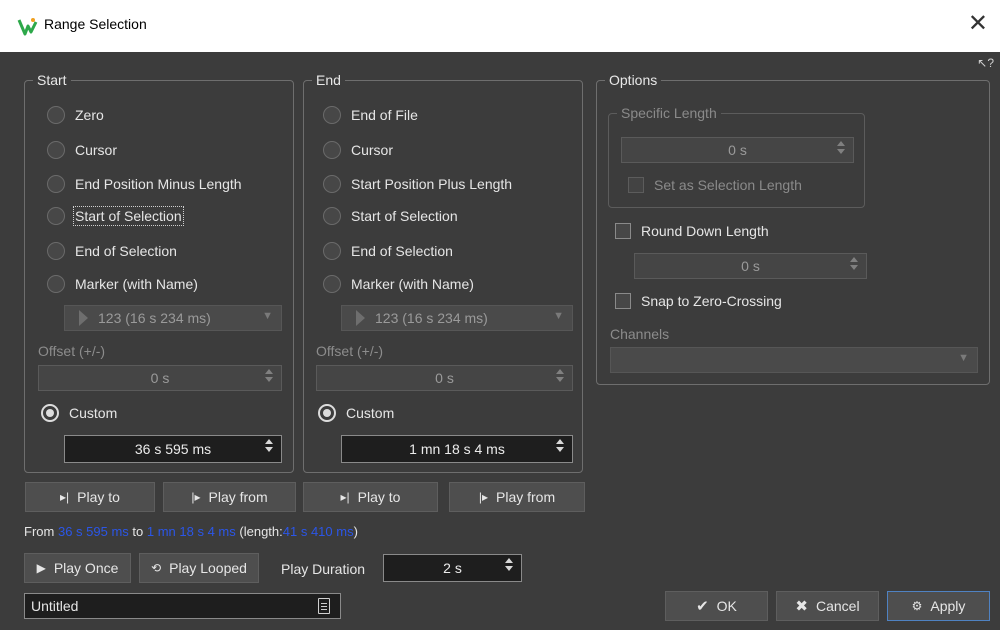 The image size is (1000, 630). Describe the element at coordinates (182, 606) in the screenshot. I see `preset-name-field: Untitled` at that location.